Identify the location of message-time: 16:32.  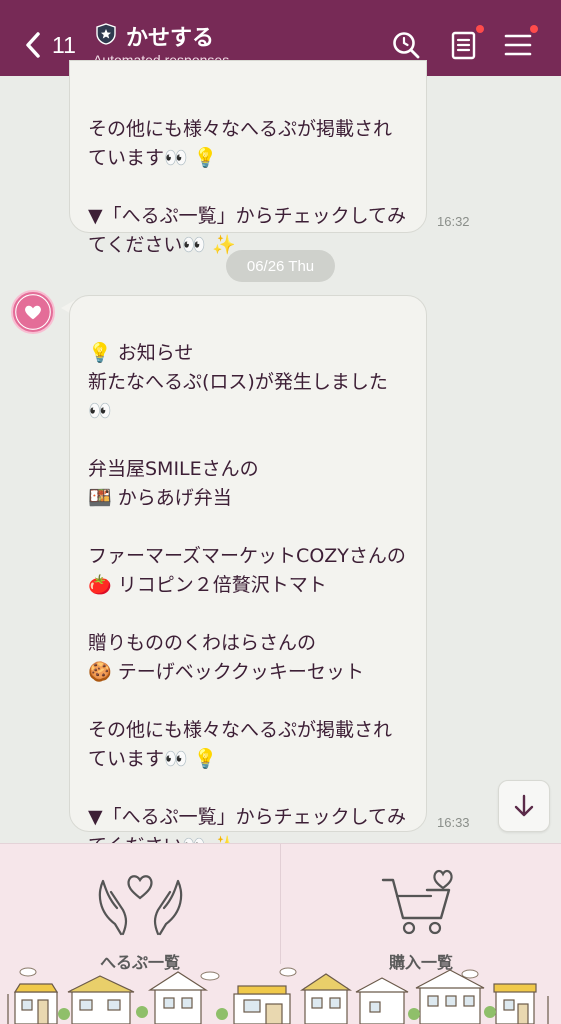
(453, 221).